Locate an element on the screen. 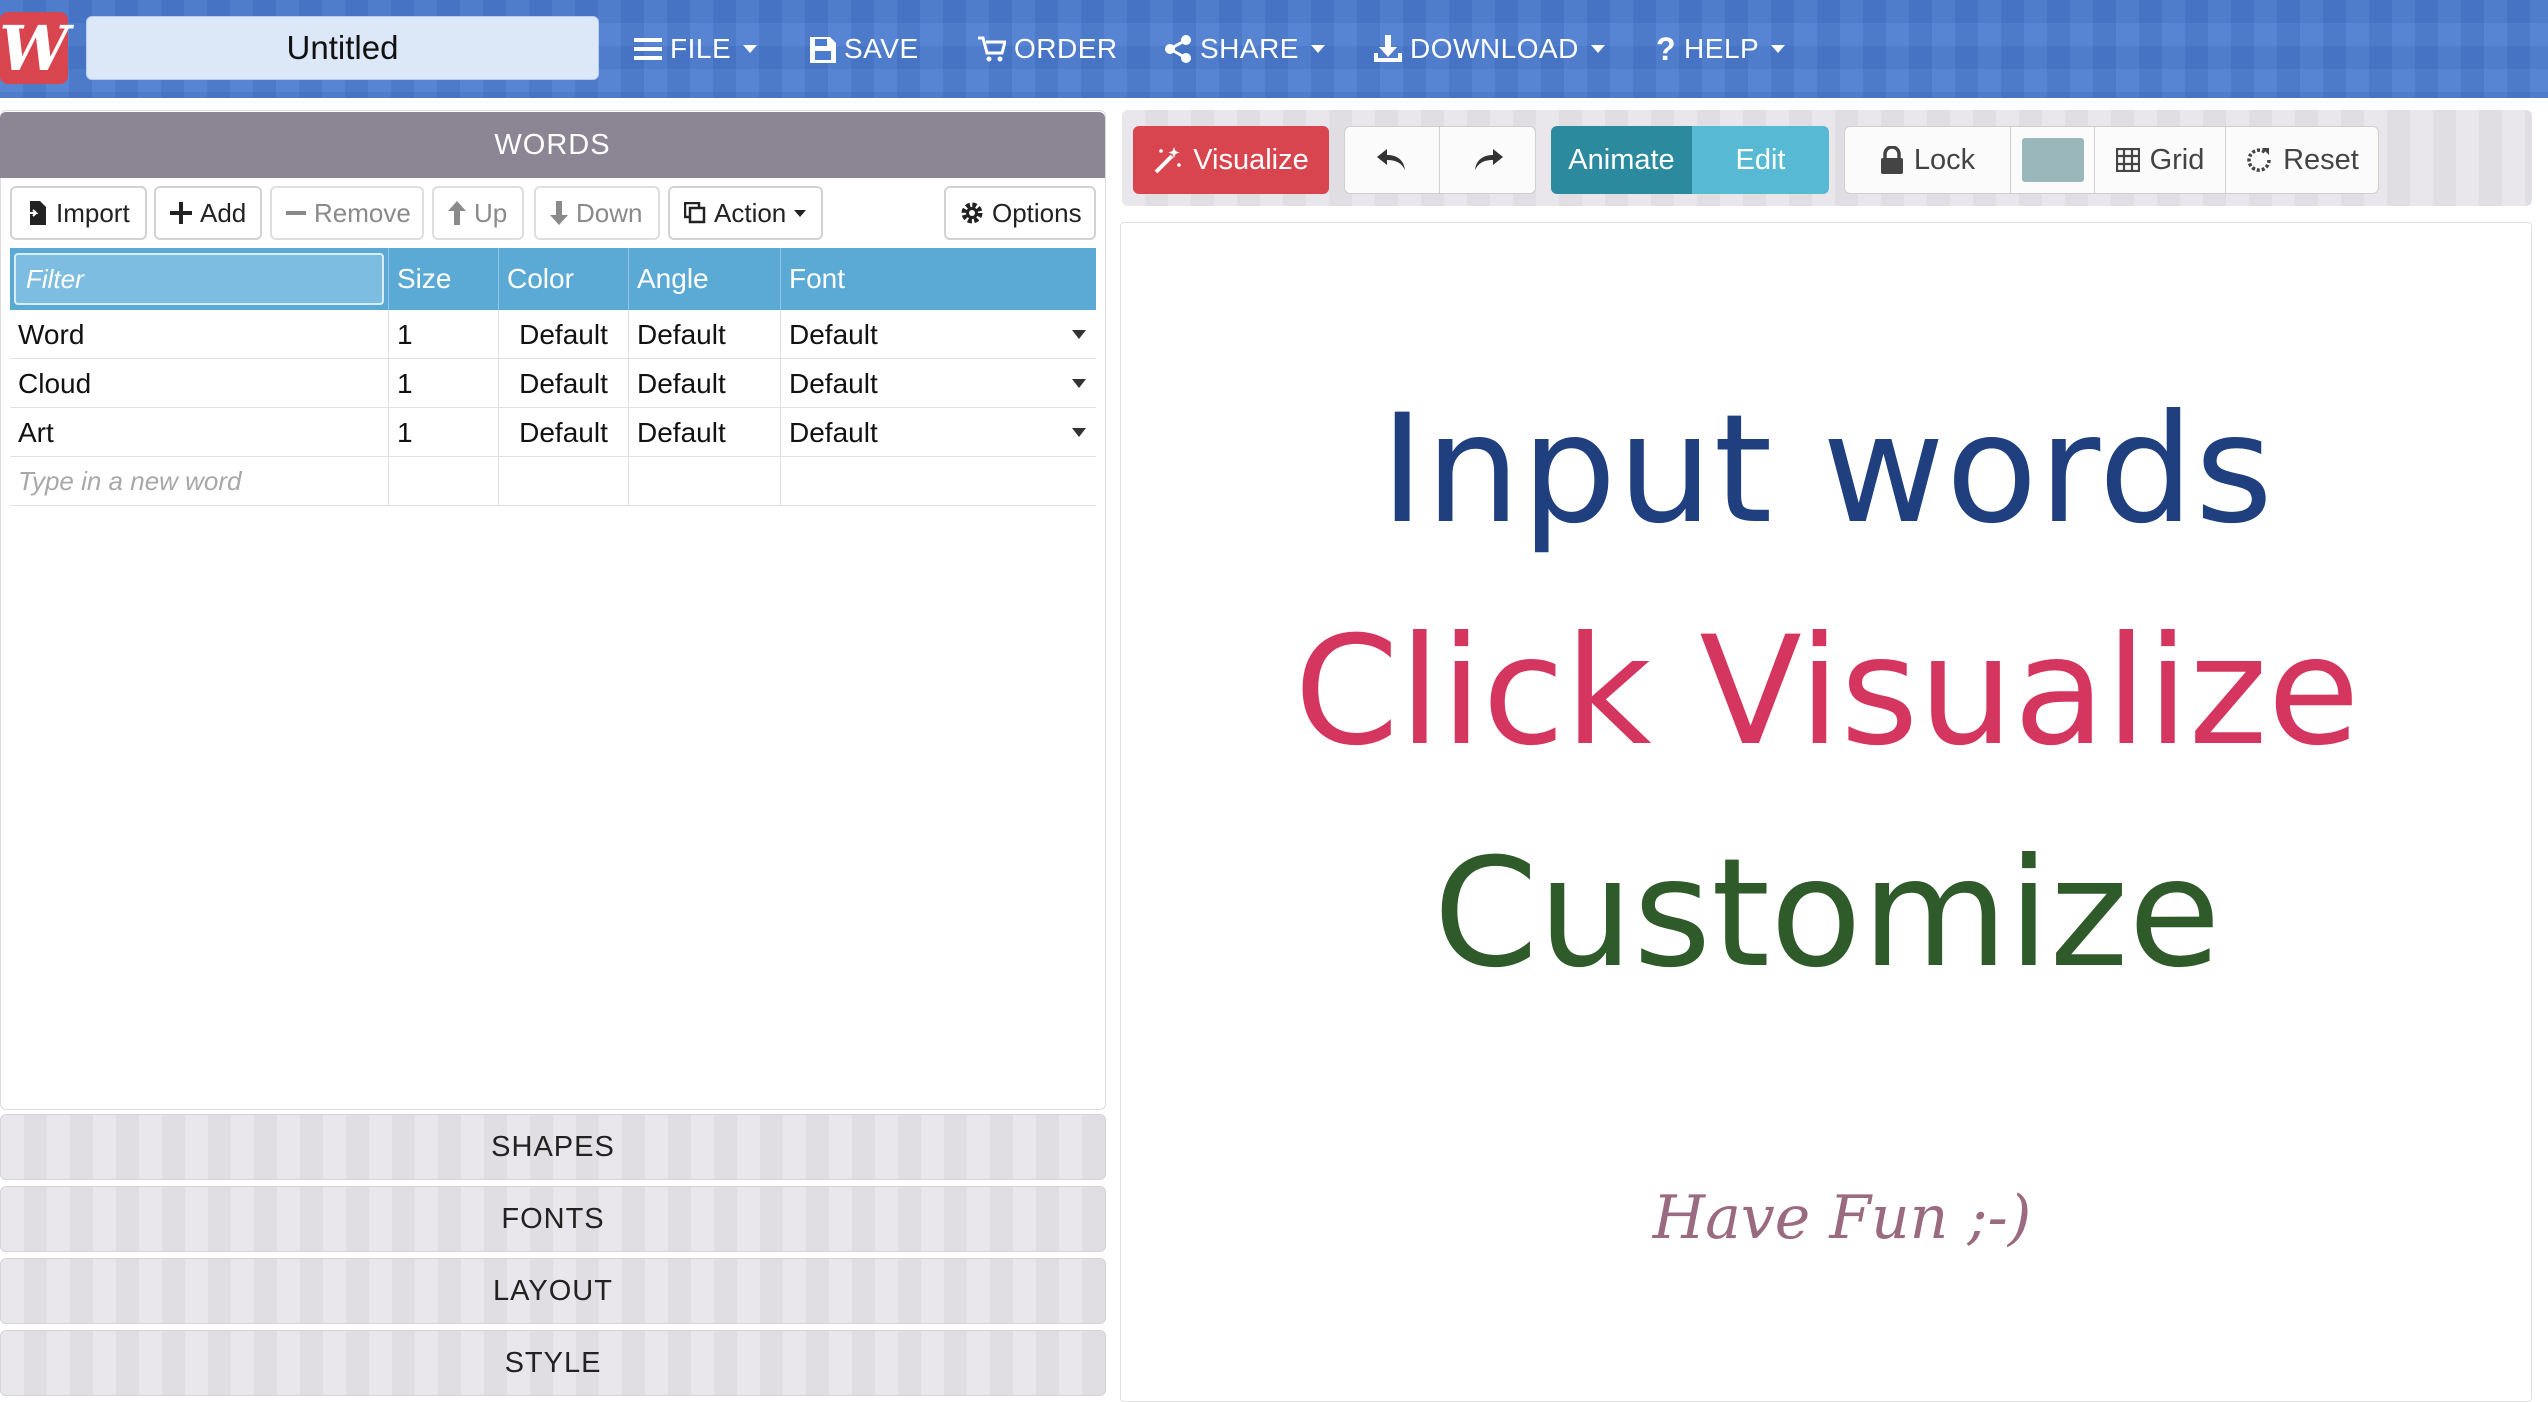 This screenshot has width=2548, height=1402. lock-button: Lock is located at coordinates (1927, 160).